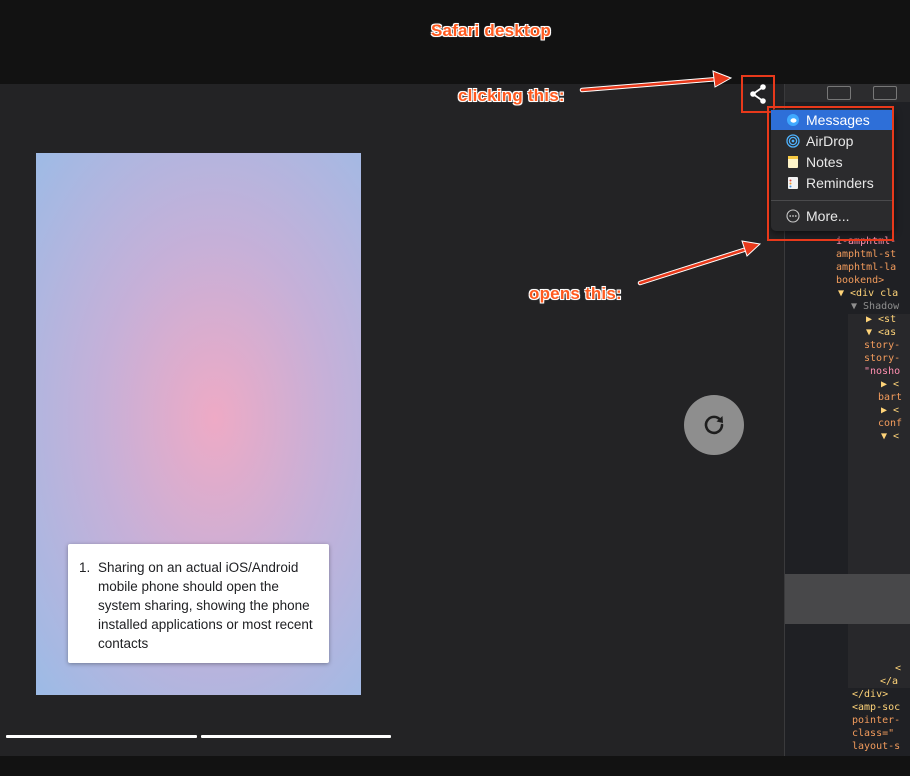 The width and height of the screenshot is (910, 776). Describe the element at coordinates (491, 30) in the screenshot. I see `annotation-title: Safari desktop` at that location.